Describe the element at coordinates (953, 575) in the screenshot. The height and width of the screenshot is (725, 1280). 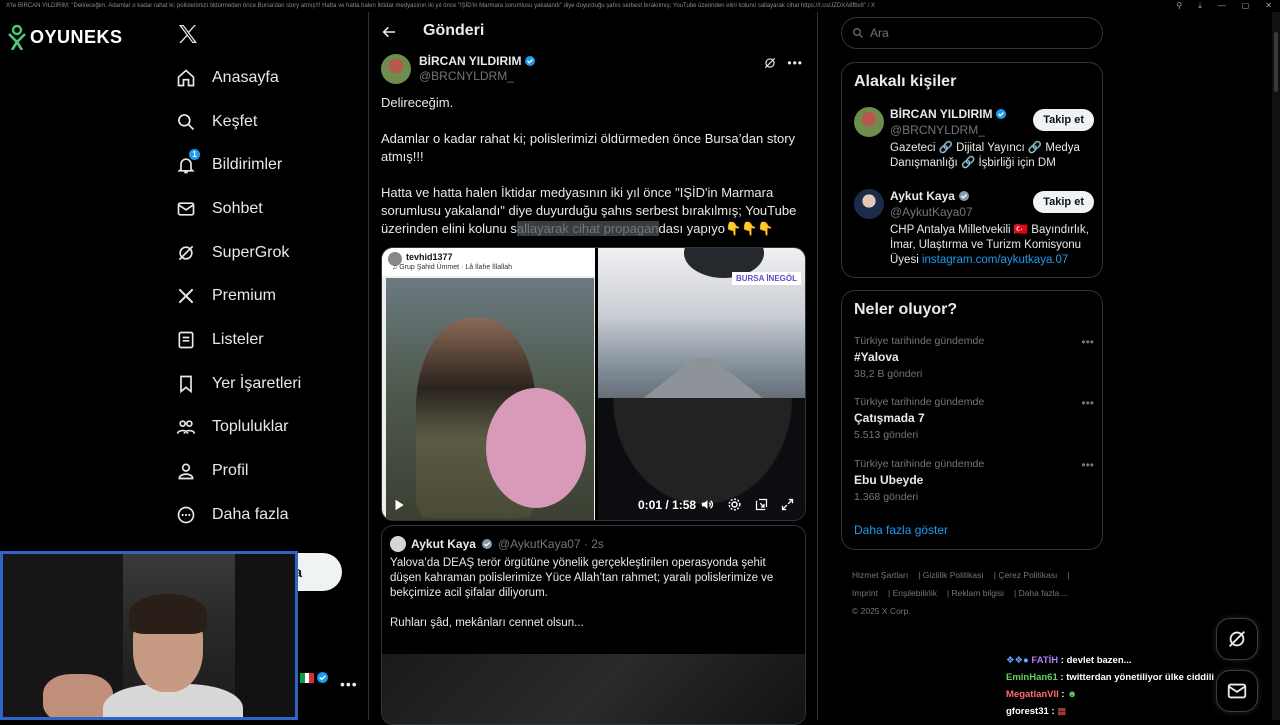
I see `footer-link: Gizlilik Politikası` at that location.